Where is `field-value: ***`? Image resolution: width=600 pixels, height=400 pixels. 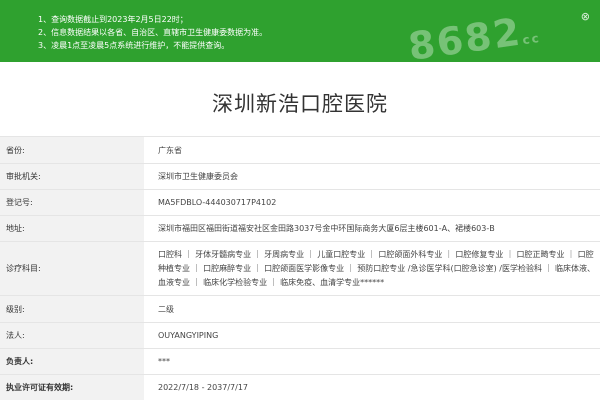 field-value: *** is located at coordinates (372, 361).